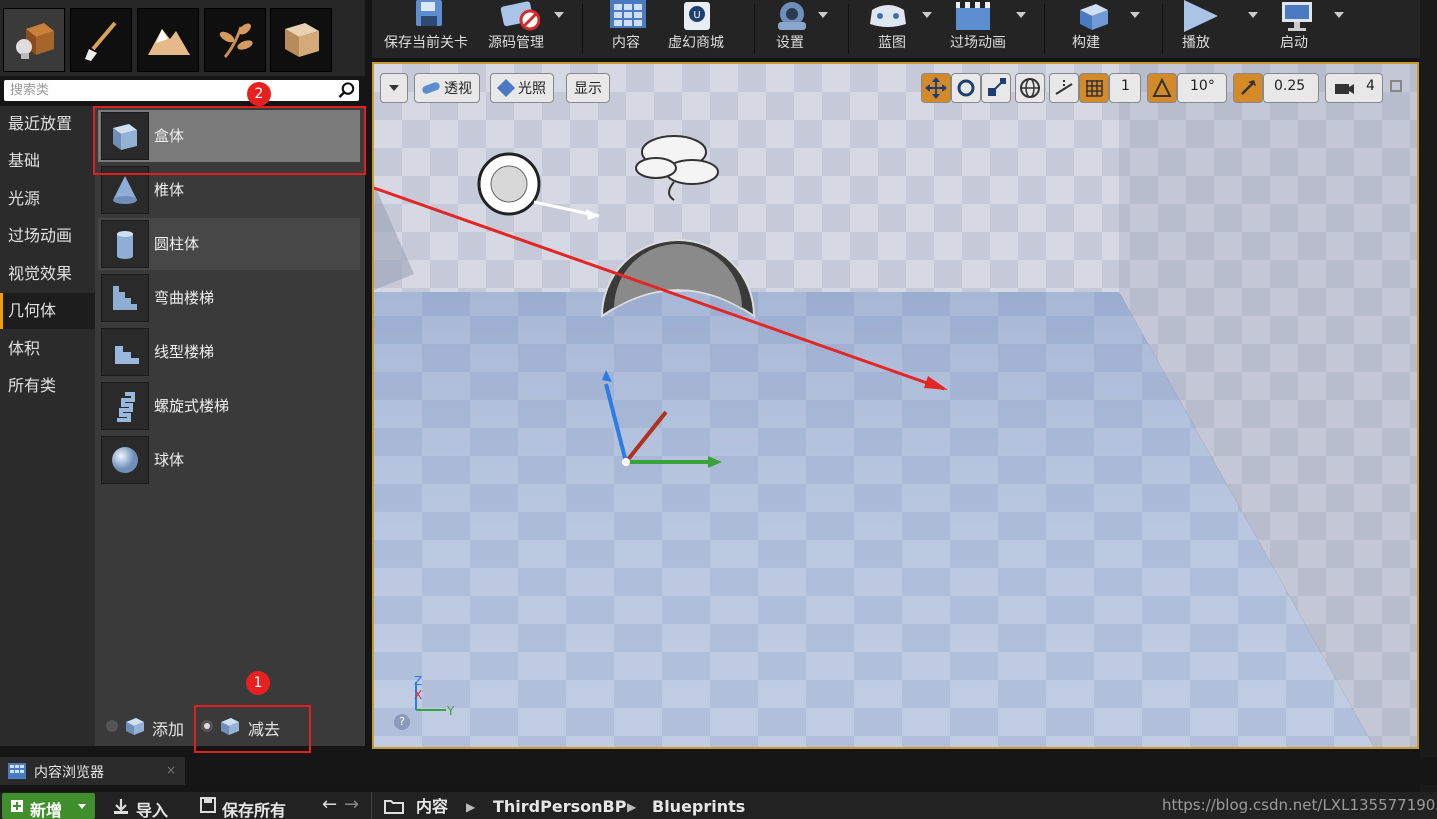 Image resolution: width=1437 pixels, height=819 pixels. I want to click on close-icon: ×, so click(171, 770).